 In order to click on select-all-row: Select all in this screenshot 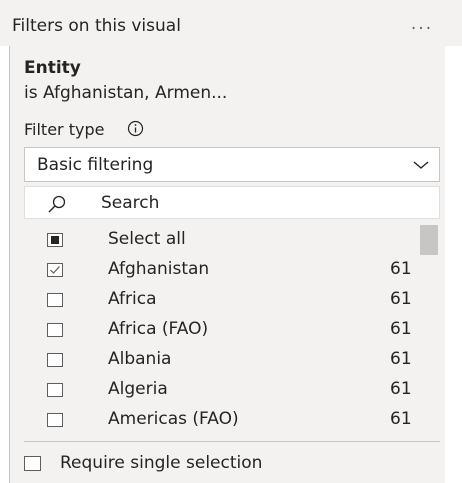, I will do `click(221, 241)`.